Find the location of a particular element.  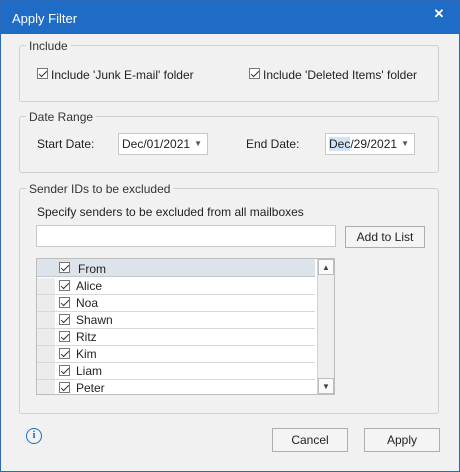

list-item: Ritz is located at coordinates (176, 337).